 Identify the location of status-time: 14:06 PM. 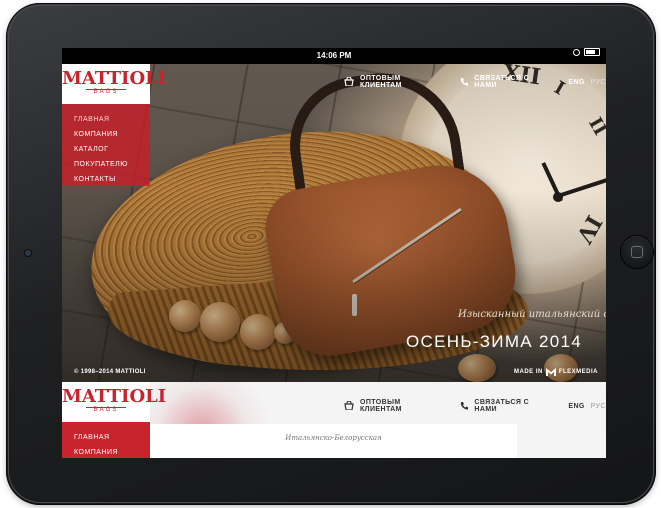
(334, 55).